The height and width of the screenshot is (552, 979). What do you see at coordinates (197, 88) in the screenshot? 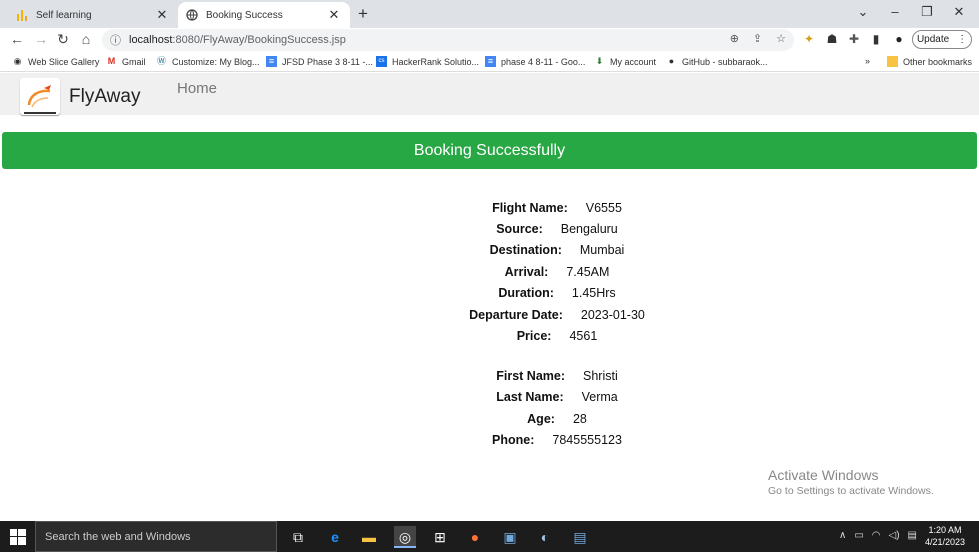
I see `nav-home-link: Home` at bounding box center [197, 88].